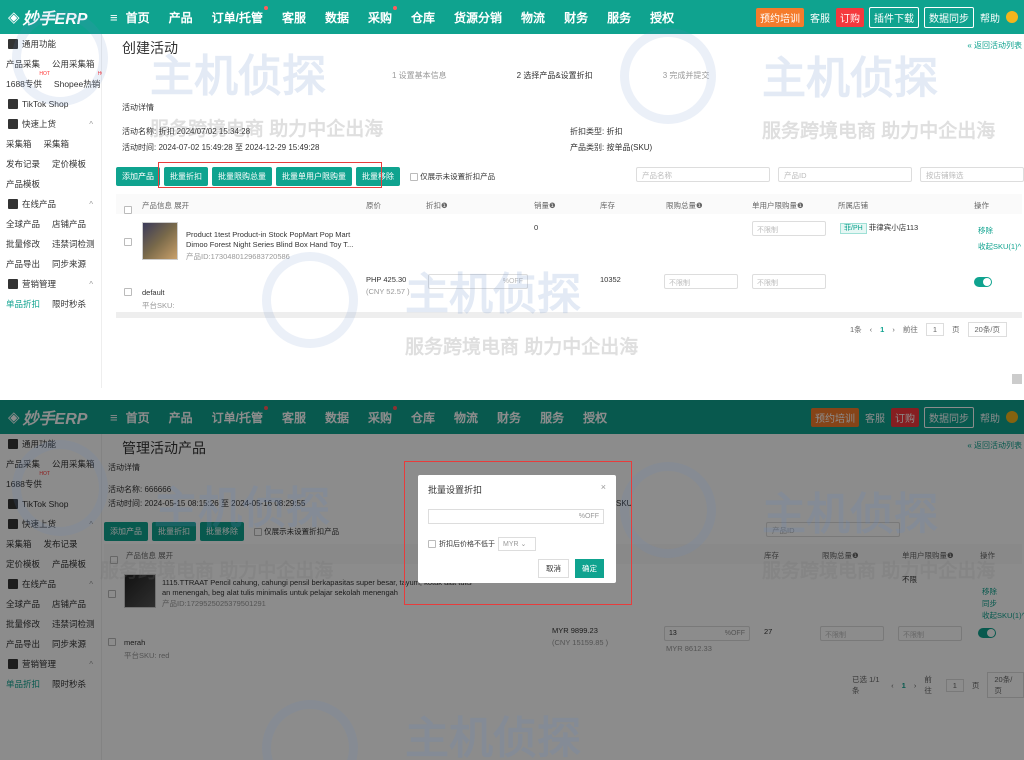 This screenshot has width=1024, height=760. What do you see at coordinates (23, 244) in the screenshot?
I see `sidebar-item-bulk-edit: 批量修改` at bounding box center [23, 244].